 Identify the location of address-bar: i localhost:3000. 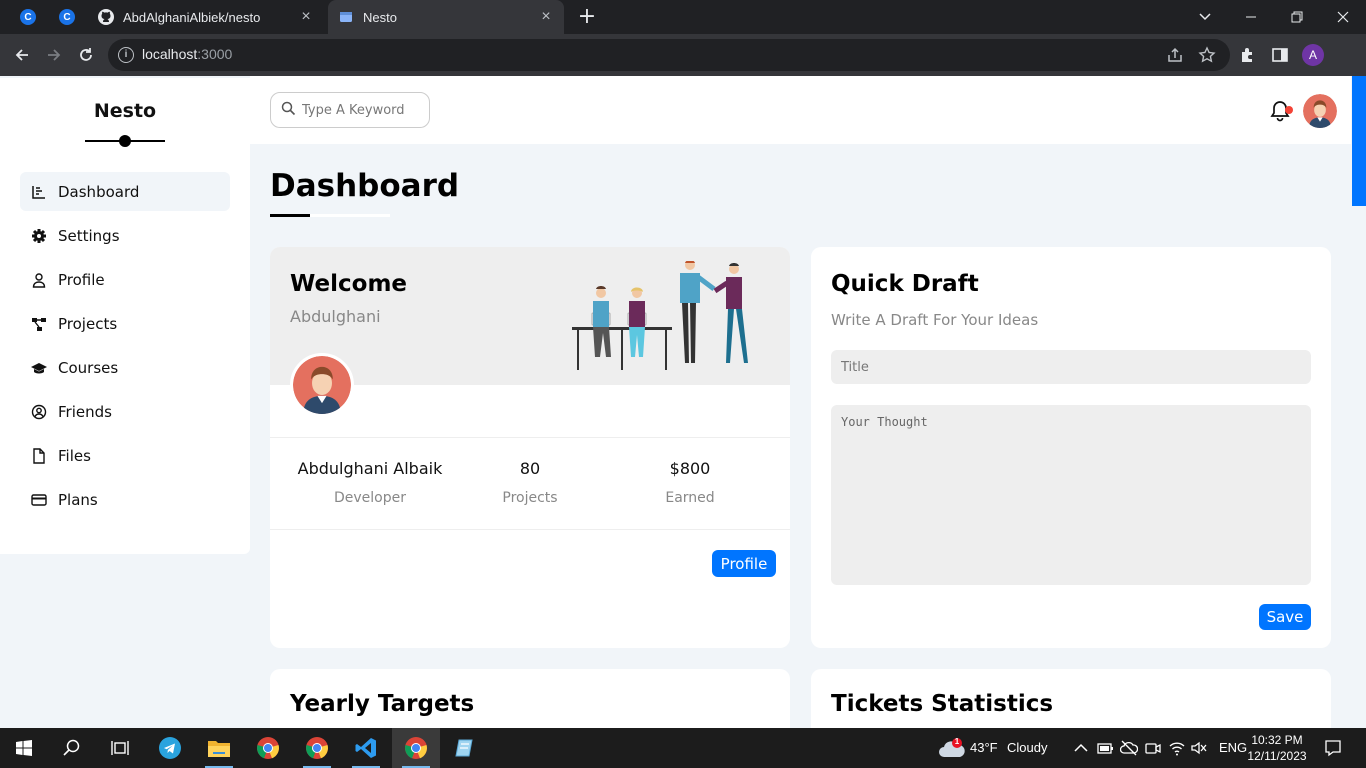
(669, 55).